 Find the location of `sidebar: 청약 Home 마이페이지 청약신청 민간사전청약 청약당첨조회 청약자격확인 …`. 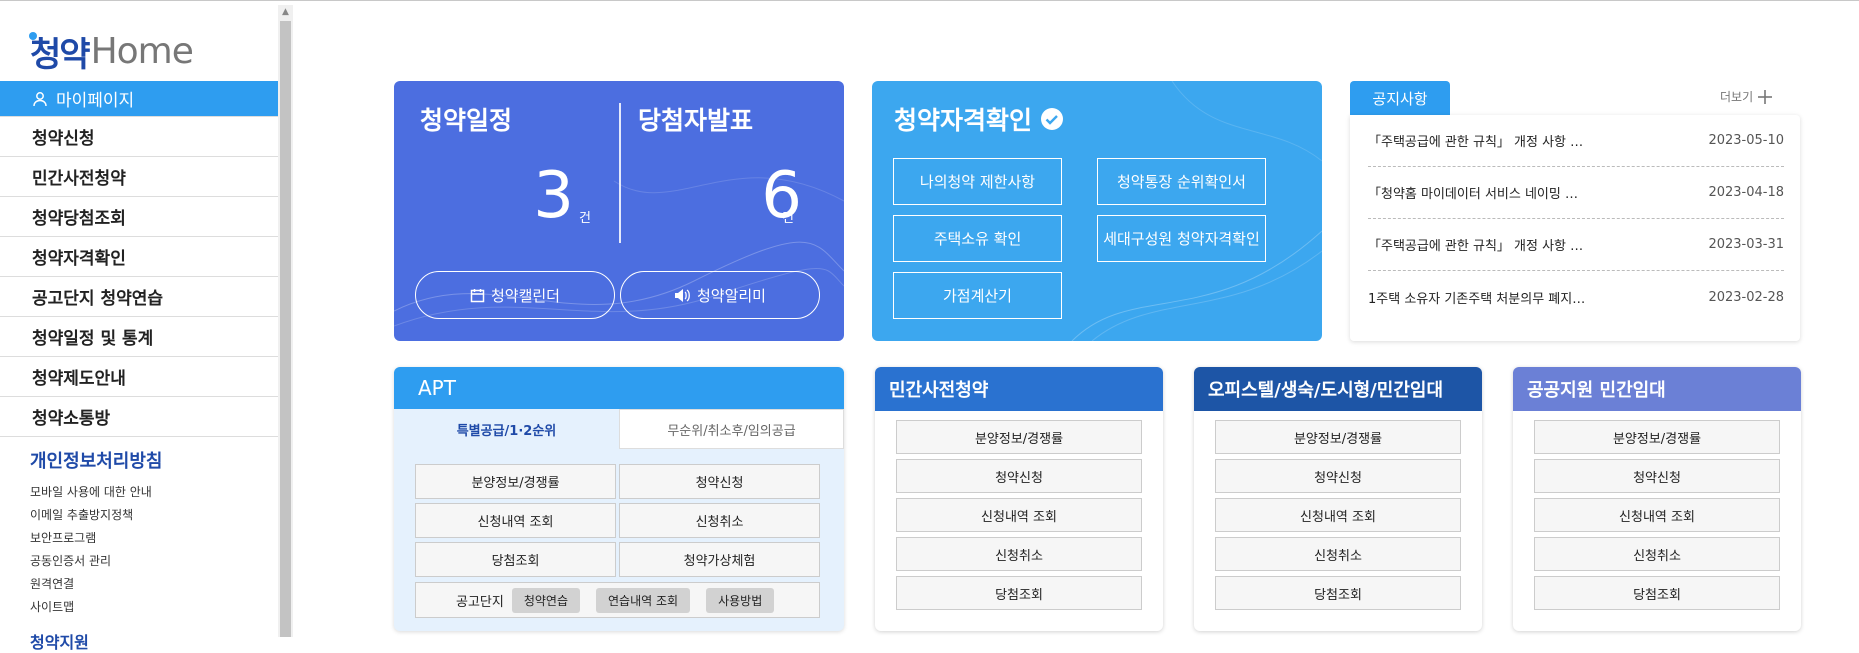

sidebar: 청약 Home 마이페이지 청약신청 민간사전청약 청약당첨조회 청약자격확인 … is located at coordinates (139, 328).